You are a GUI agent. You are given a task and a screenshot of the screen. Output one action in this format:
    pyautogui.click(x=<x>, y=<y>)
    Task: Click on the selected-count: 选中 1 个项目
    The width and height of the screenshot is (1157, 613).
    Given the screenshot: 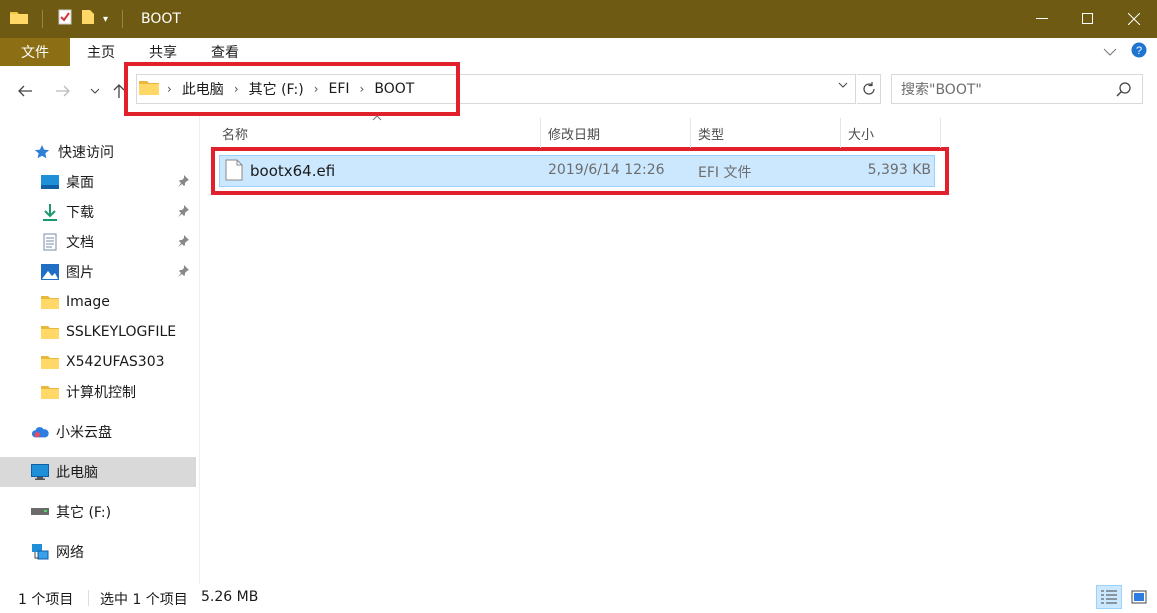 What is the action you would take?
    pyautogui.click(x=144, y=600)
    